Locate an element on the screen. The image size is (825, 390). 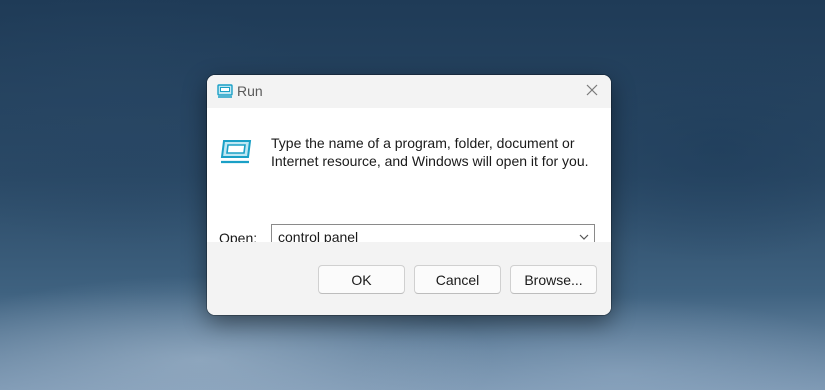
title-bar: Run is located at coordinates (409, 91).